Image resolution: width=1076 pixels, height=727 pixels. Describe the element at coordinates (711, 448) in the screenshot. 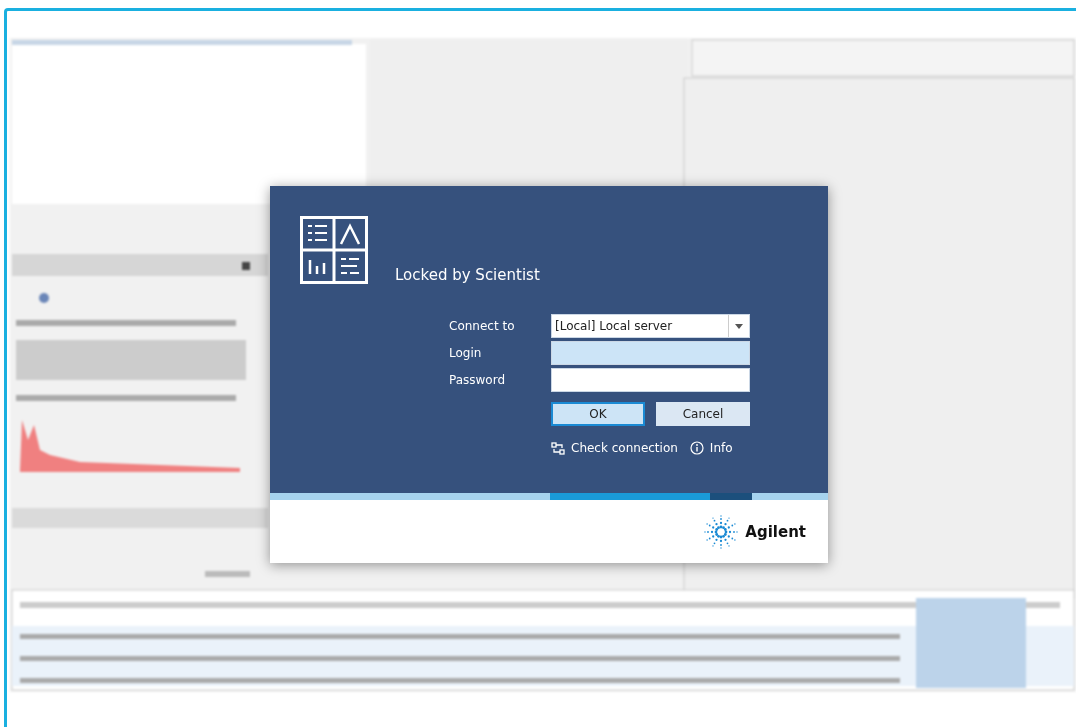

I see `info-link: Info` at that location.